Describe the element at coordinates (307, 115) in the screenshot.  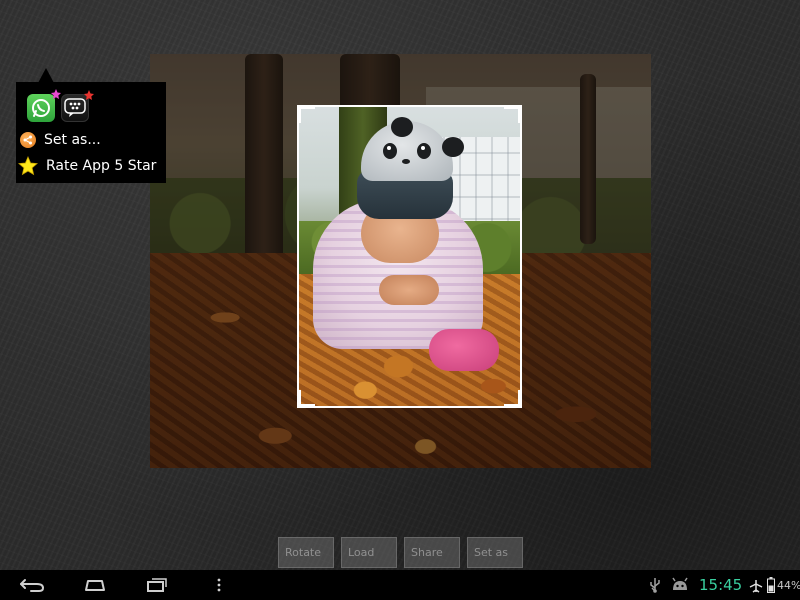
I see `crop-handle-top-left` at that location.